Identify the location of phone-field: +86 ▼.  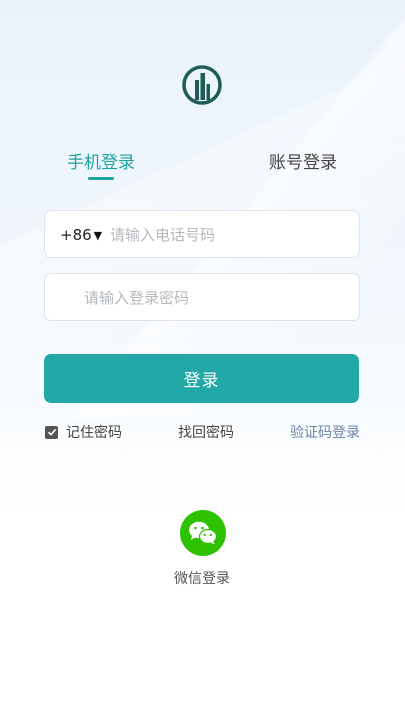
(202, 234).